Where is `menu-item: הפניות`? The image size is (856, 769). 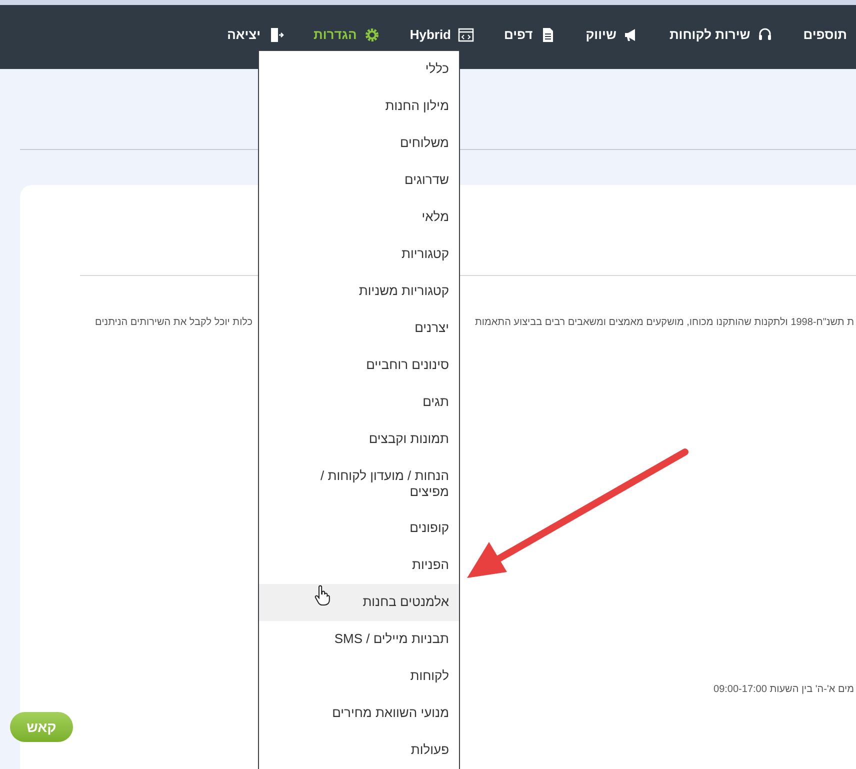
menu-item: הפניות is located at coordinates (359, 565).